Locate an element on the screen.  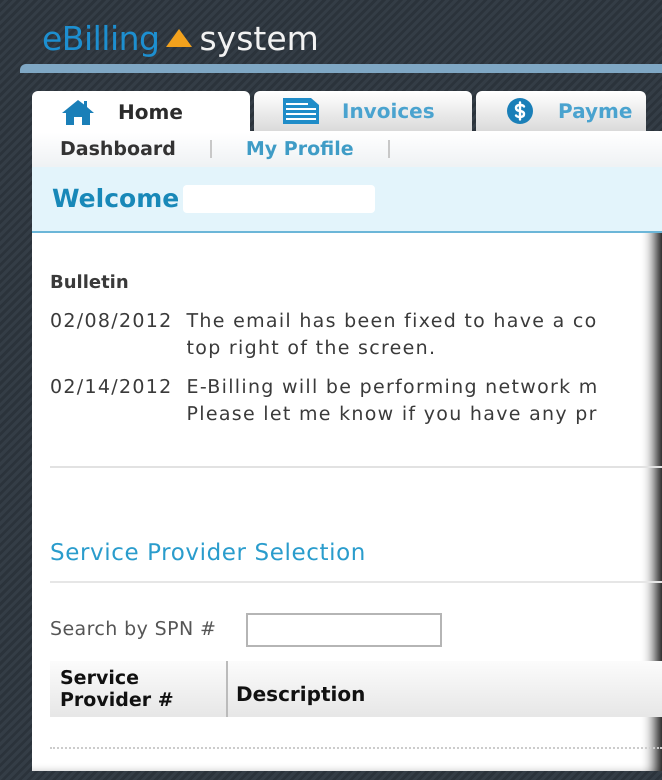
tab: Payme is located at coordinates (561, 111).